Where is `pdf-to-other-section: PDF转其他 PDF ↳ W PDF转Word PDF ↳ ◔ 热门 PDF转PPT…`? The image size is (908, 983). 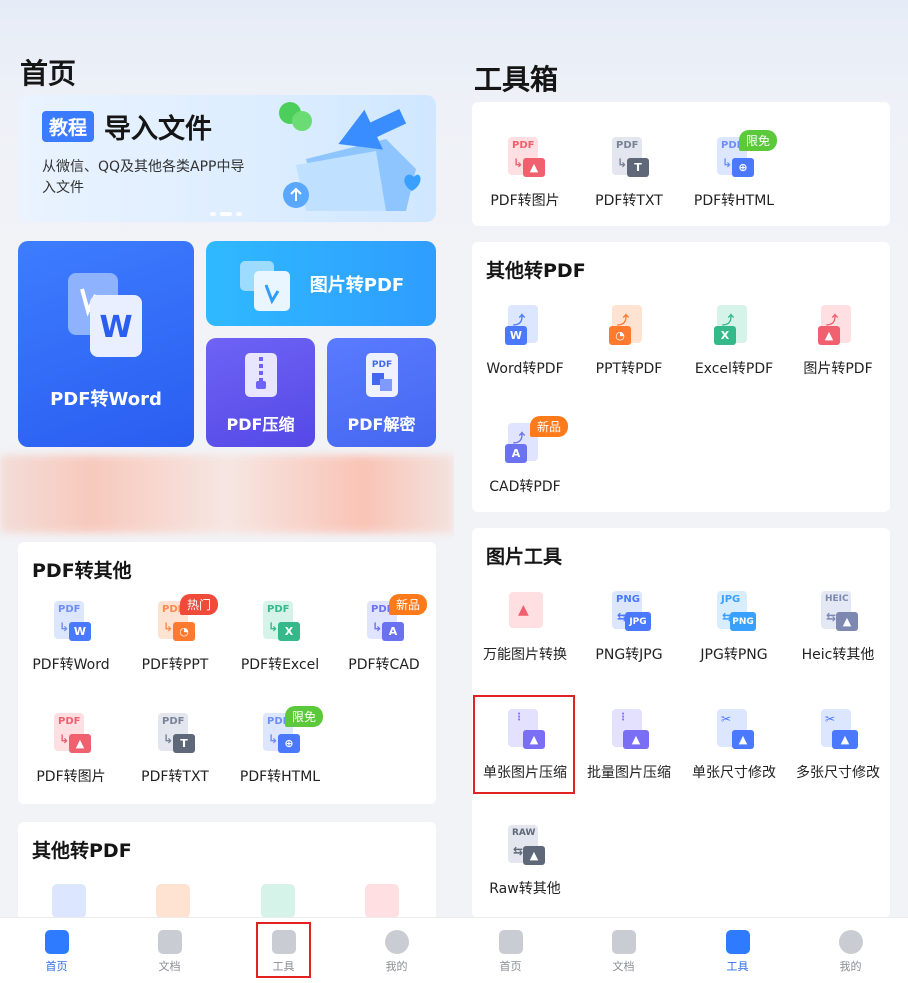
pdf-to-other-section: PDF转其他 PDF ↳ W PDF转Word PDF ↳ ◔ 热门 PDF转PPT… is located at coordinates (227, 673).